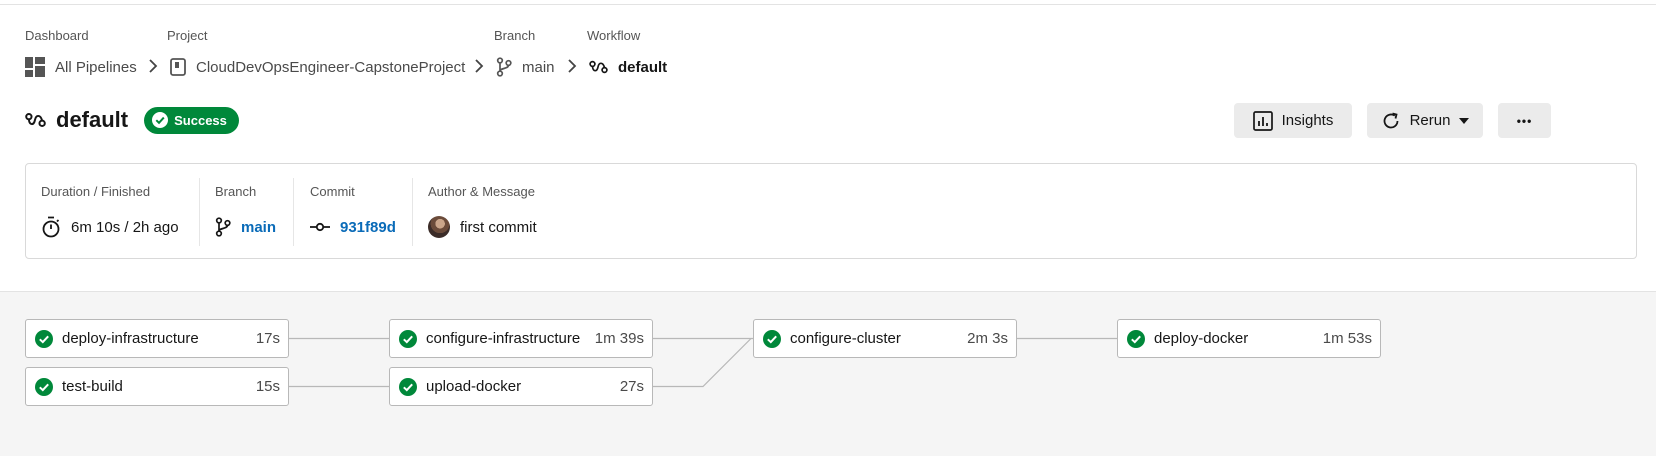 The height and width of the screenshot is (456, 1656). What do you see at coordinates (267, 386) in the screenshot?
I see `job-duration: 15s` at bounding box center [267, 386].